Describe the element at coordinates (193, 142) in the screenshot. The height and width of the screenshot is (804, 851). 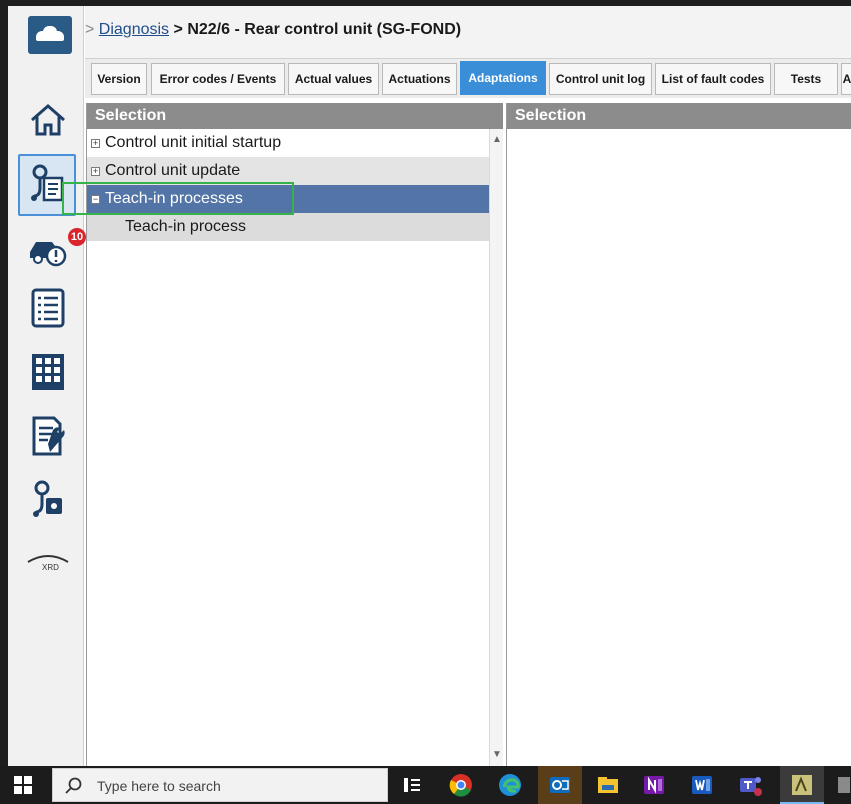
I see `tree-item-label: Control unit initial startup` at that location.